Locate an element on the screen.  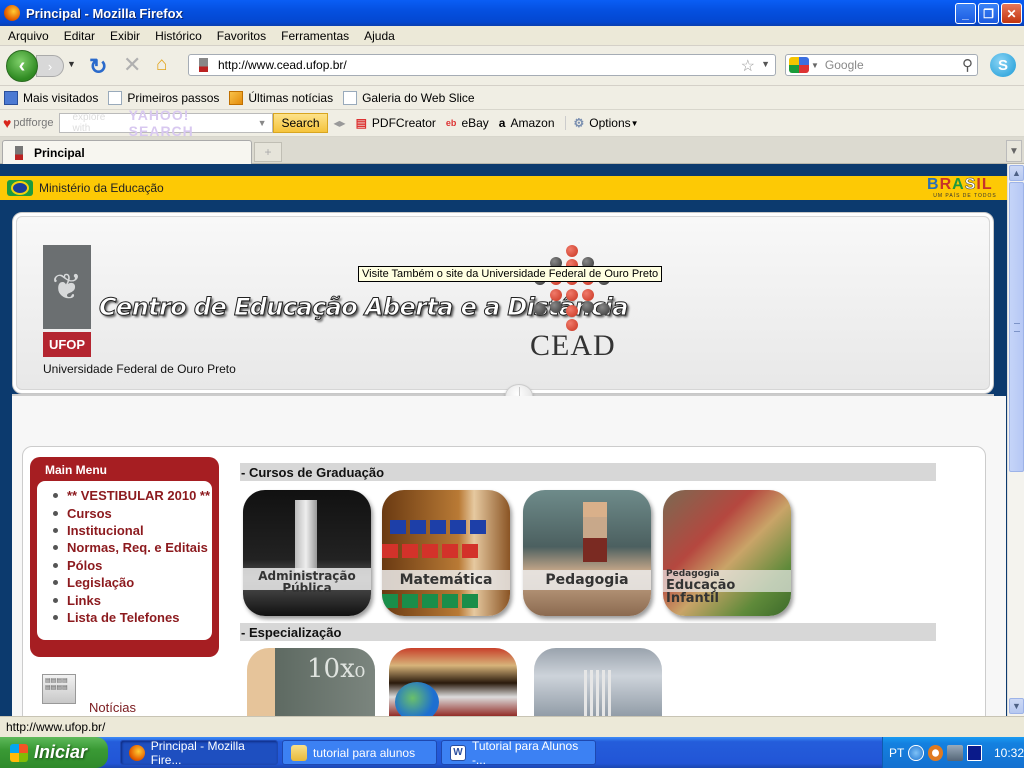
media-player-icon is located at coordinates (974, 752).